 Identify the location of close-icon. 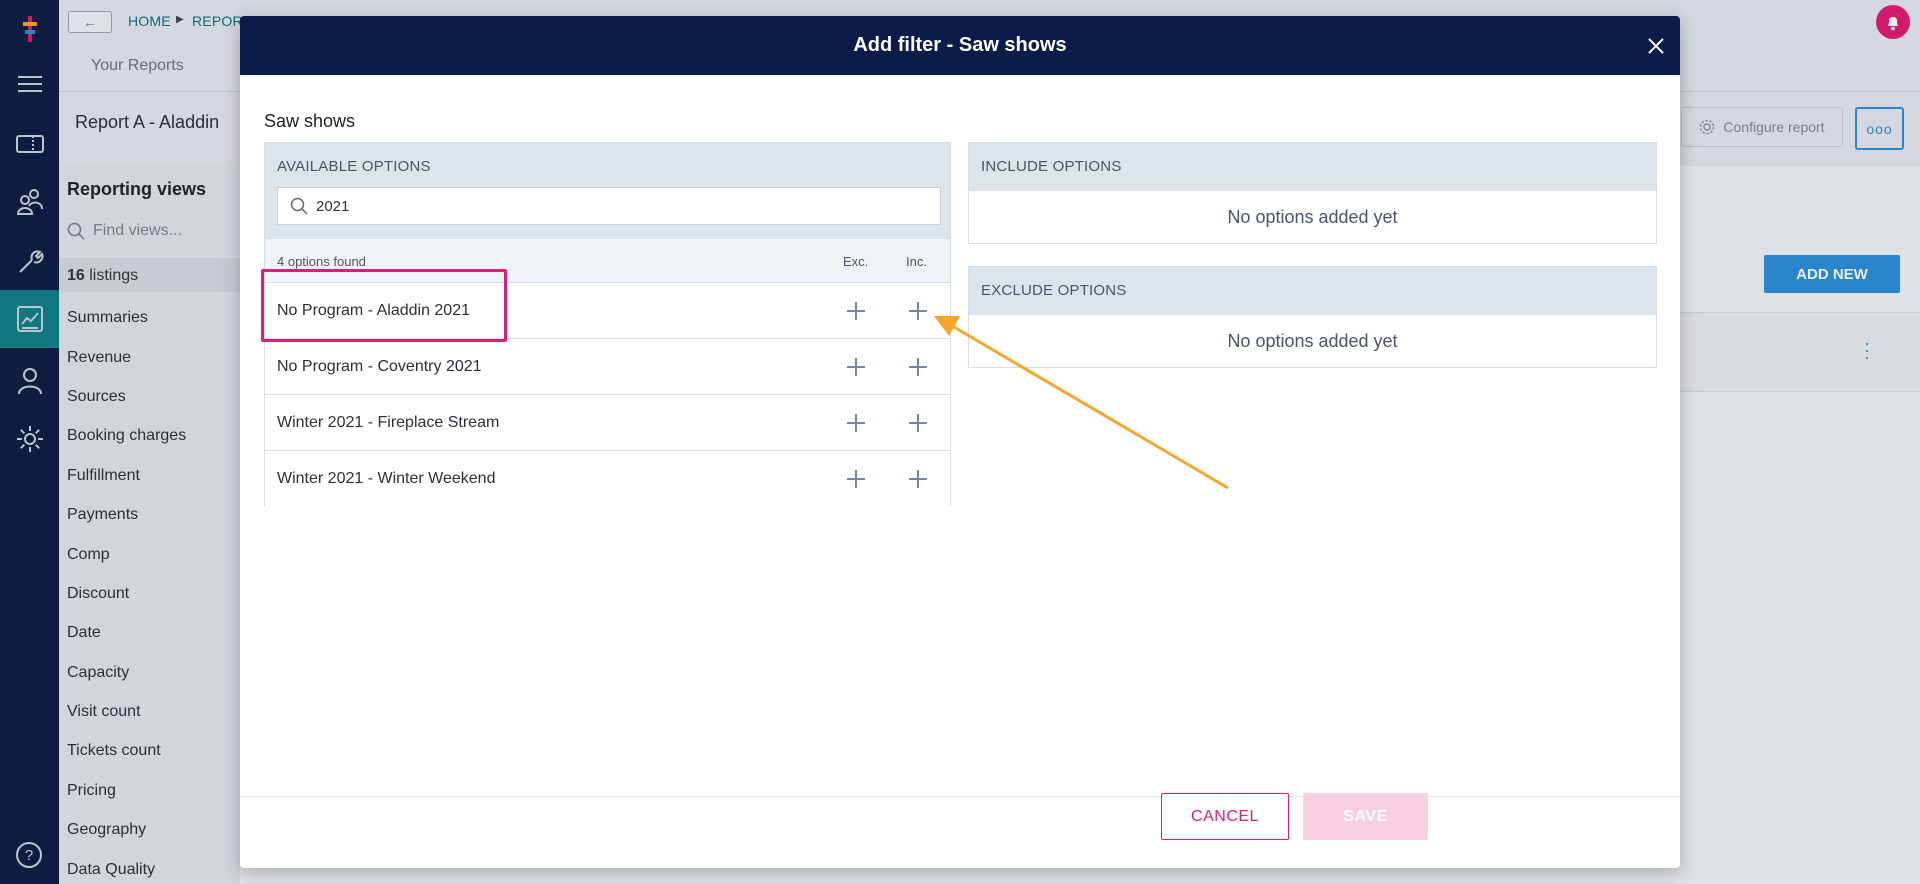
(1656, 46).